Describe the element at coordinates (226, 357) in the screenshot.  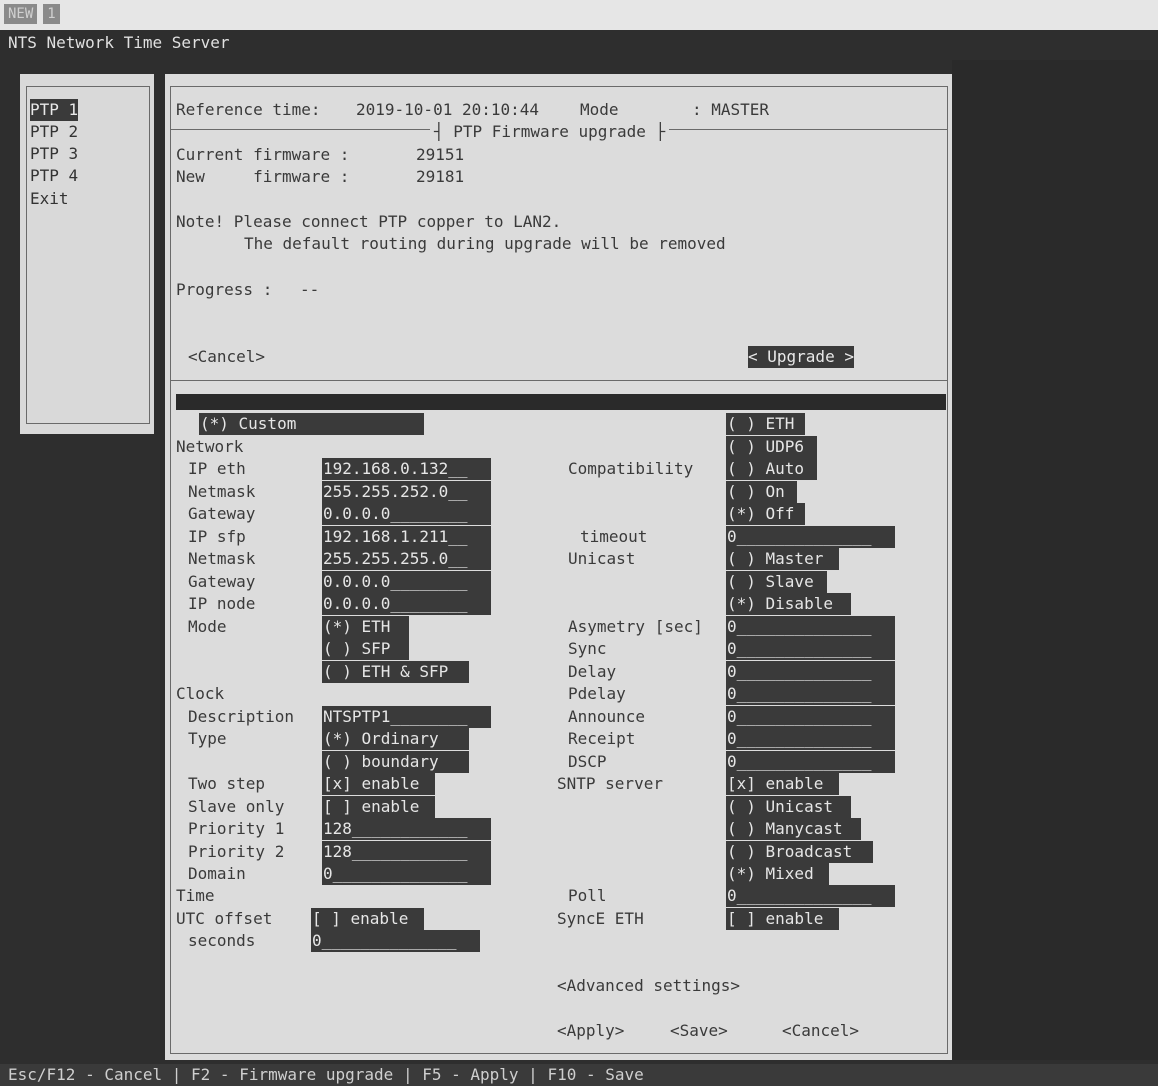
I see `dialog-cancel-button: <Cancel>` at that location.